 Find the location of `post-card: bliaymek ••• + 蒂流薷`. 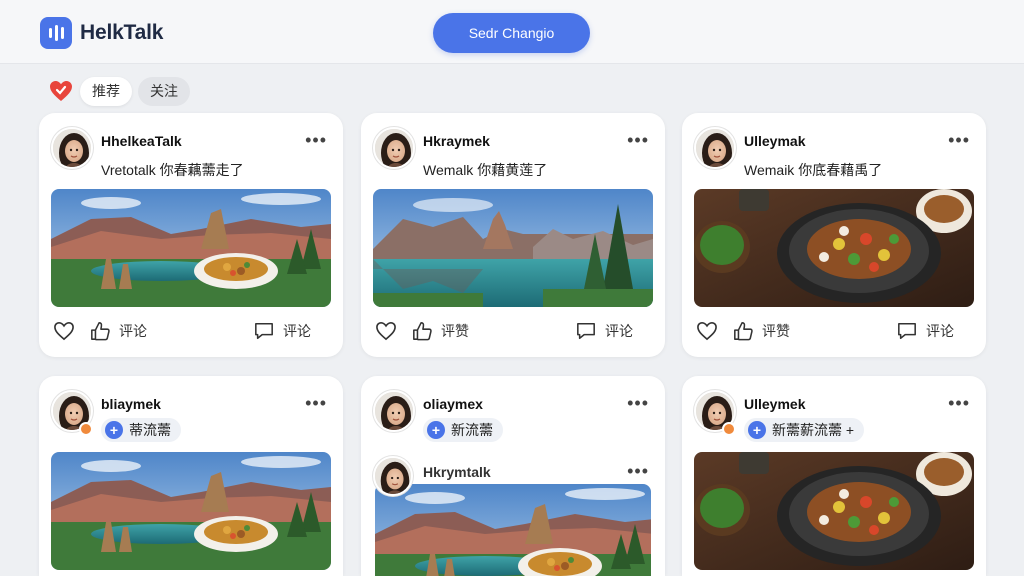

post-card: bliaymek ••• + 蒂流薷 is located at coordinates (191, 476).